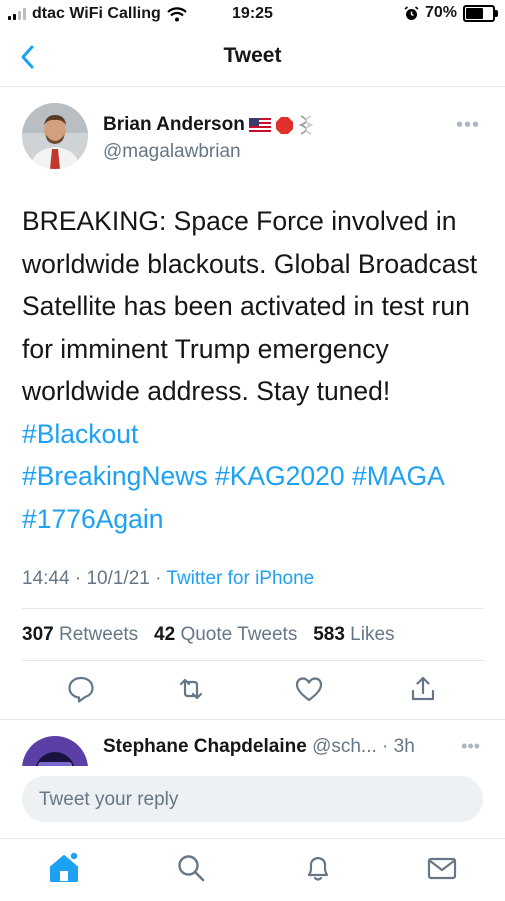  What do you see at coordinates (81, 689) in the screenshot?
I see `comment-icon` at bounding box center [81, 689].